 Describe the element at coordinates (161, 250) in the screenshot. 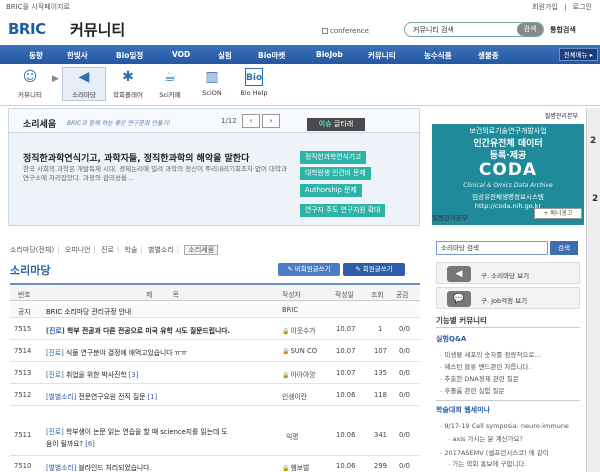

I see `tab-misc: 별별소리` at that location.